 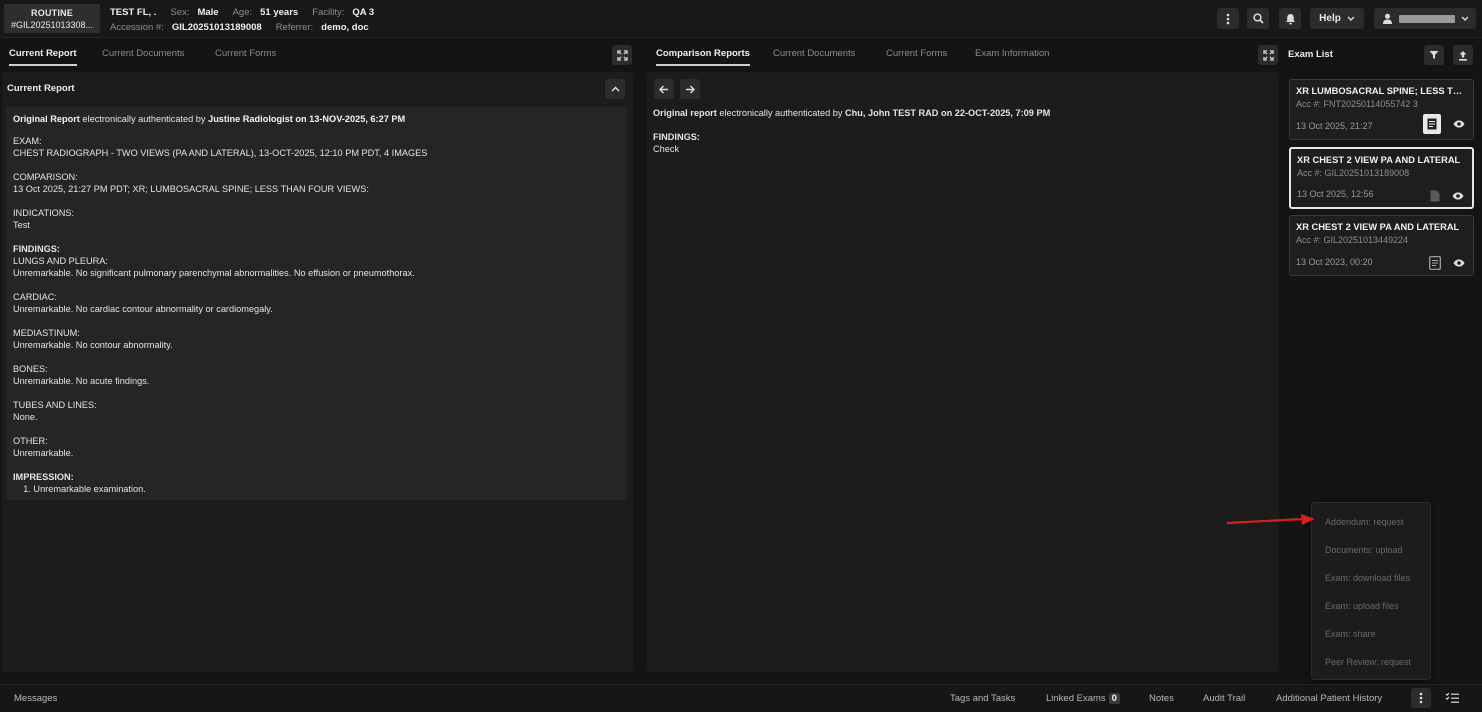 I want to click on checklist-button, so click(x=1452, y=699).